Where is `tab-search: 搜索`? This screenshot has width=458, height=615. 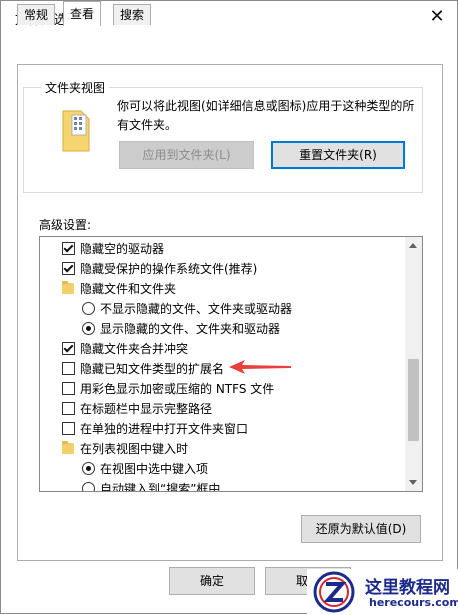
tab-search: 搜索 is located at coordinates (132, 14).